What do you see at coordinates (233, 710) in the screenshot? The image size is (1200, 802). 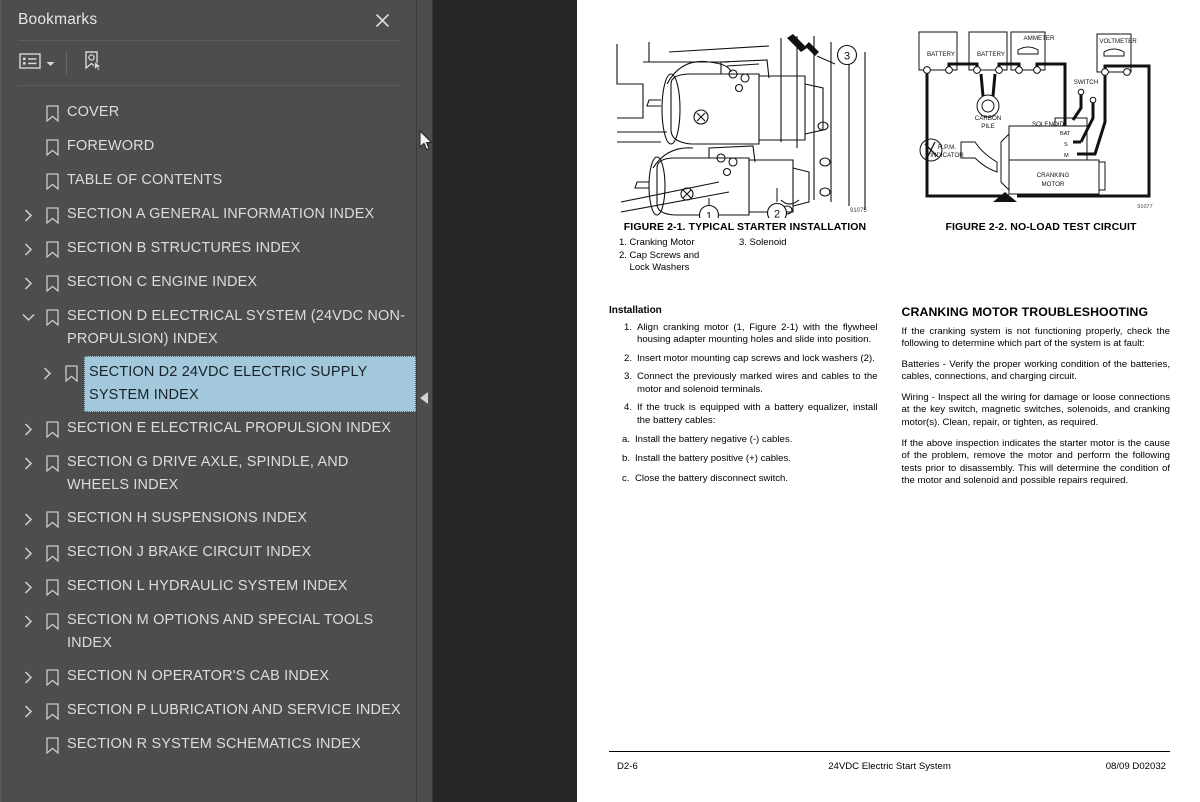 I see `bookmark-label: SECTION P LUBRICATION AND SERVICE INDEX` at bounding box center [233, 710].